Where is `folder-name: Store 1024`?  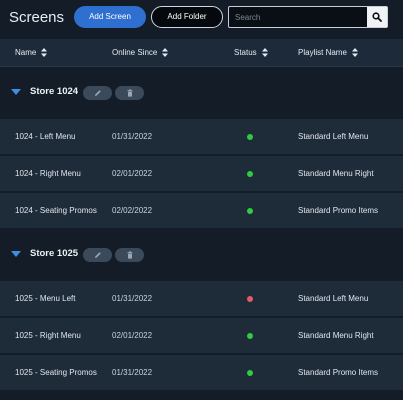
folder-name: Store 1024 is located at coordinates (54, 91).